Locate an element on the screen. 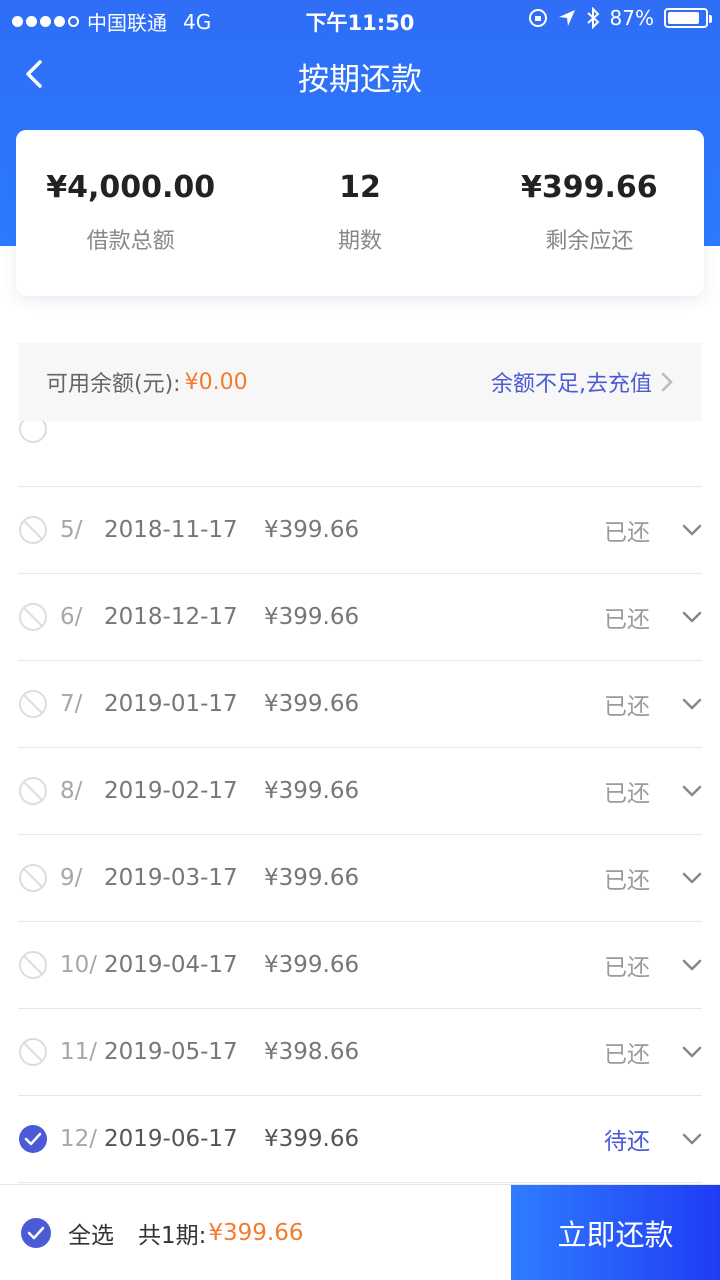 The width and height of the screenshot is (720, 1280). period-number: 8/ is located at coordinates (71, 791).